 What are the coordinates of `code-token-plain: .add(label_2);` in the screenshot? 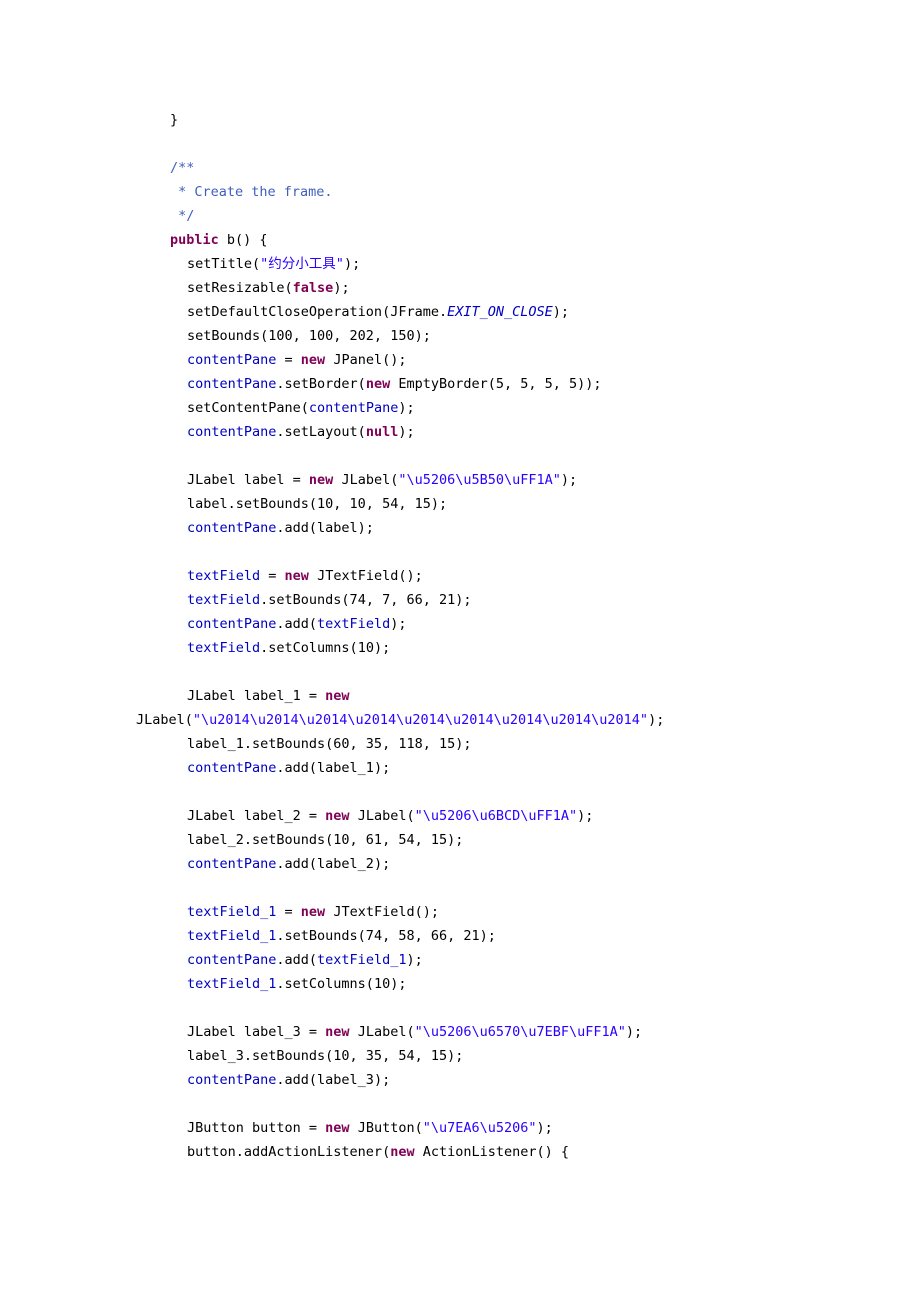 It's located at (333, 864).